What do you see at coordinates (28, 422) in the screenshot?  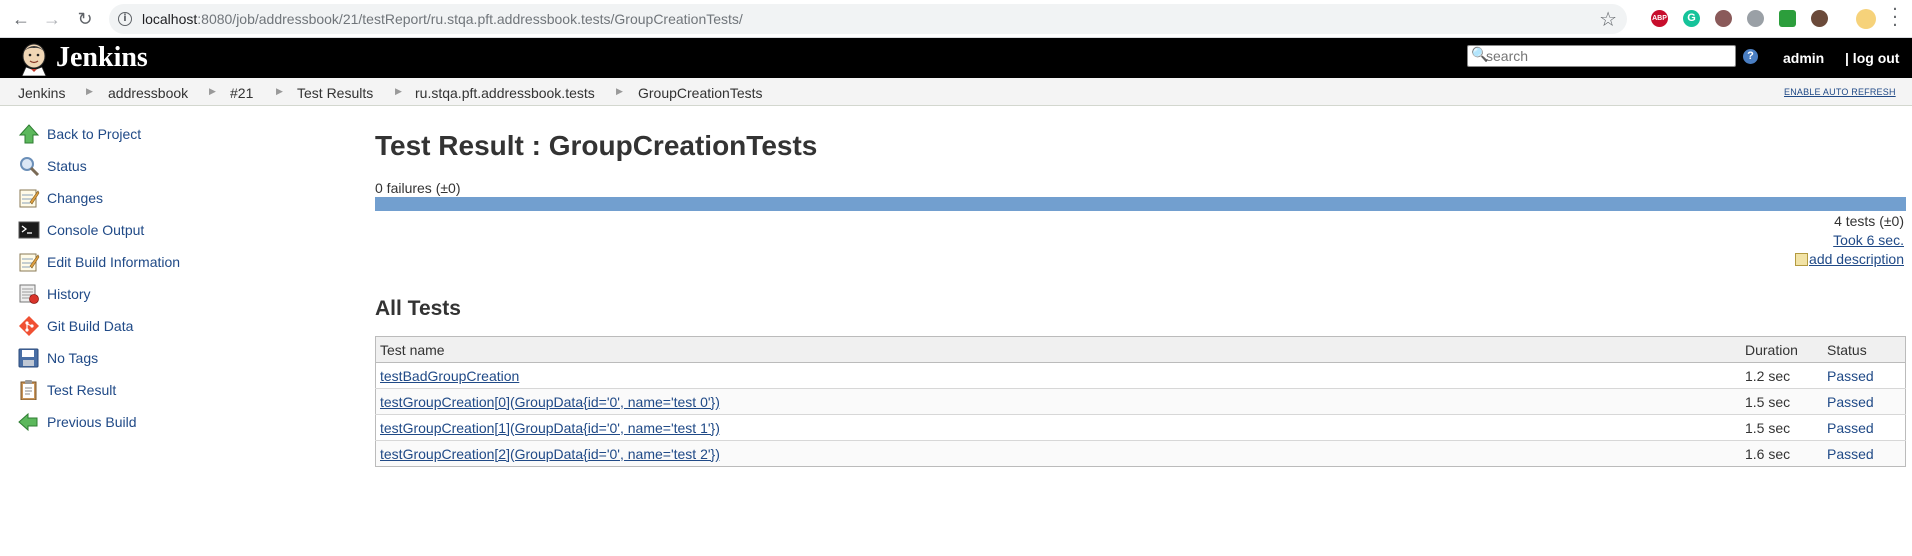 I see `left-arrow-icon` at bounding box center [28, 422].